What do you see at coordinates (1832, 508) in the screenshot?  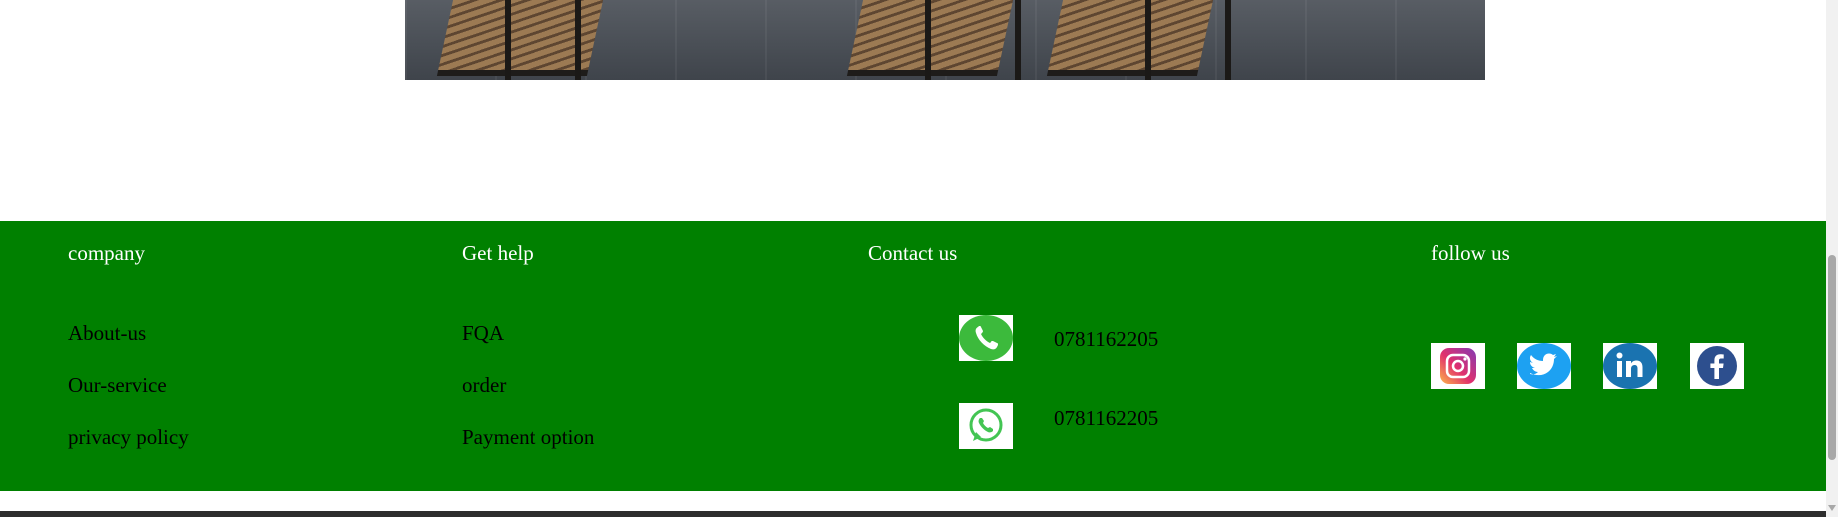 I see `scroll-down-icon` at bounding box center [1832, 508].